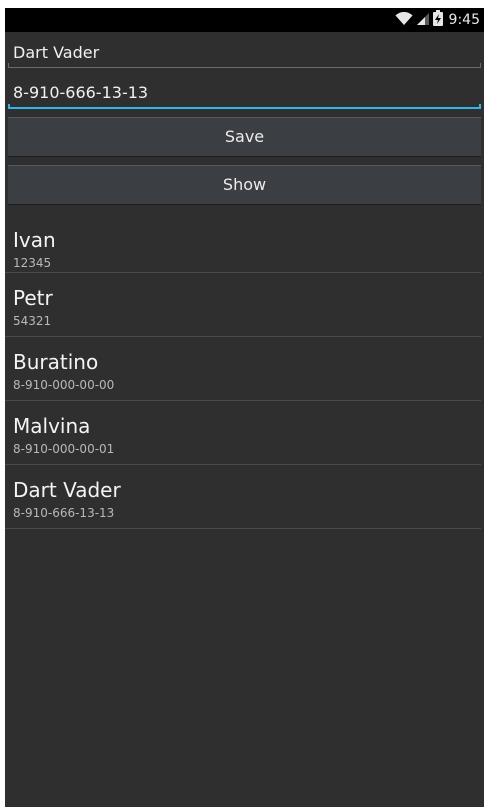  Describe the element at coordinates (244, 20) in the screenshot. I see `status-bar: 9:45` at that location.